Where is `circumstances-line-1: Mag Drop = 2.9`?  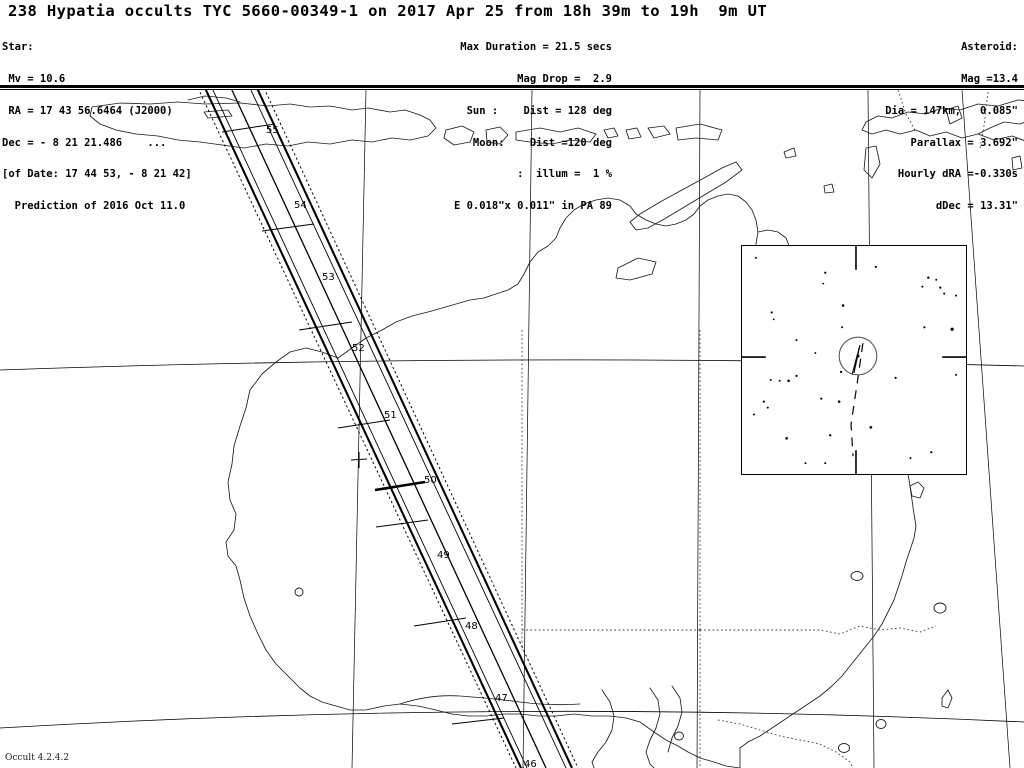 circumstances-line-1: Mag Drop = 2.9 is located at coordinates (548, 78).